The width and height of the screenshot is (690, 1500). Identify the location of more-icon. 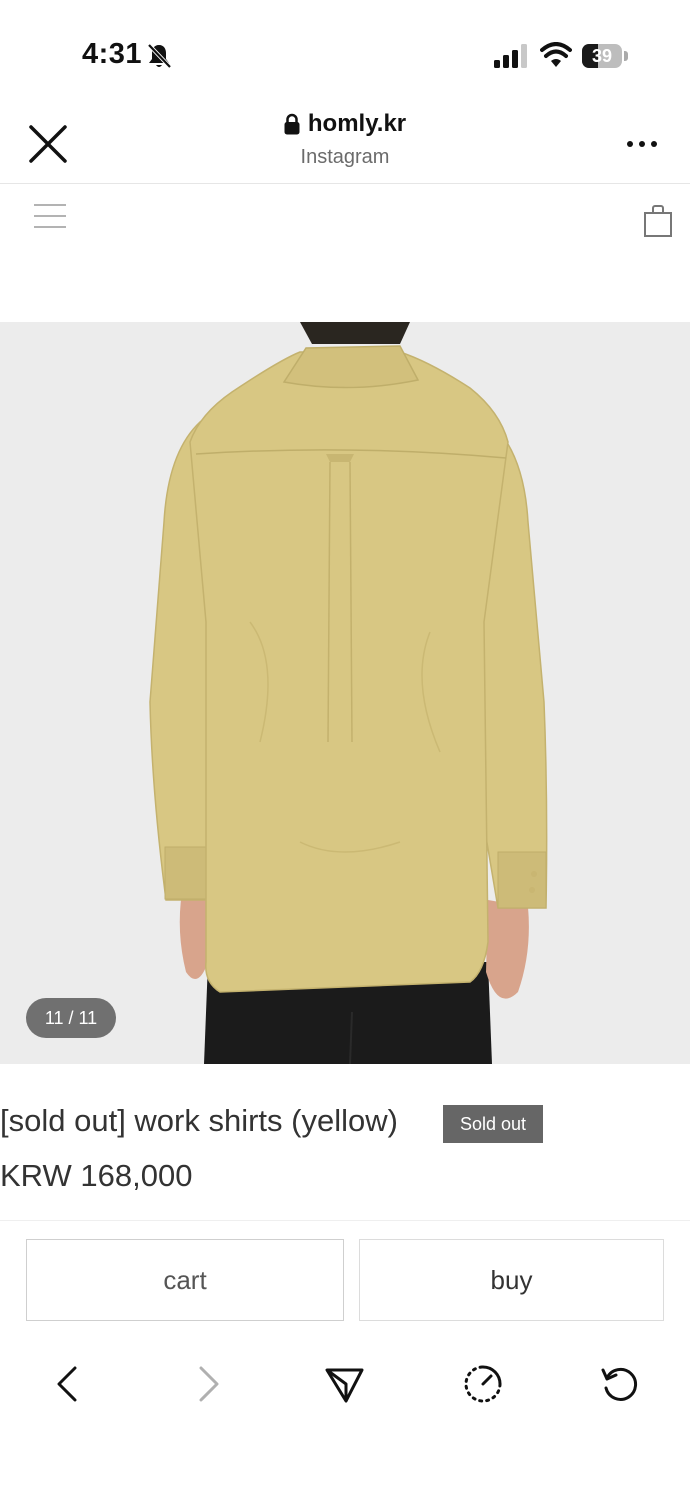
(642, 144).